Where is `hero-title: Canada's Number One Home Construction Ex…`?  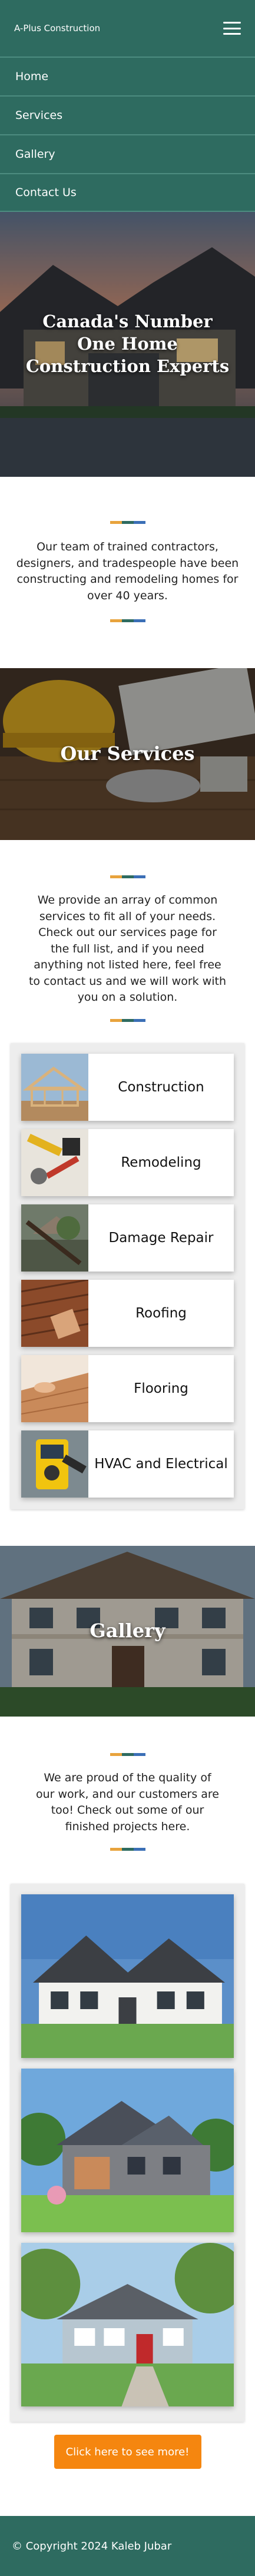
hero-title: Canada's Number One Home Construction Ex… is located at coordinates (127, 343).